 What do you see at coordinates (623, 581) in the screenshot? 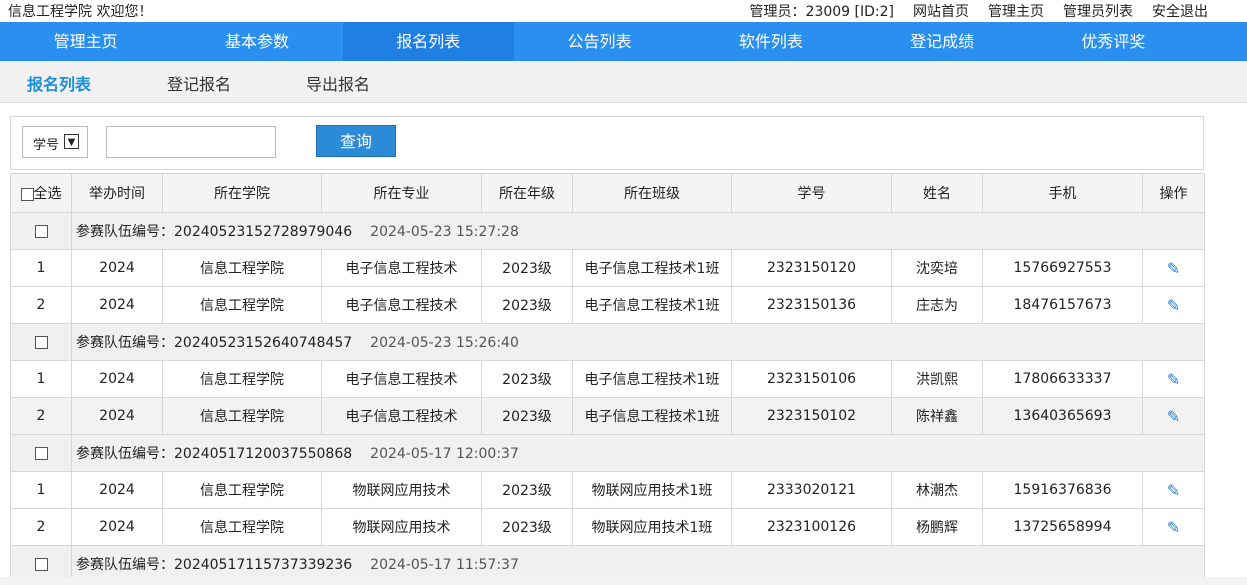
I see `horizontal-scrollbar` at bounding box center [623, 581].